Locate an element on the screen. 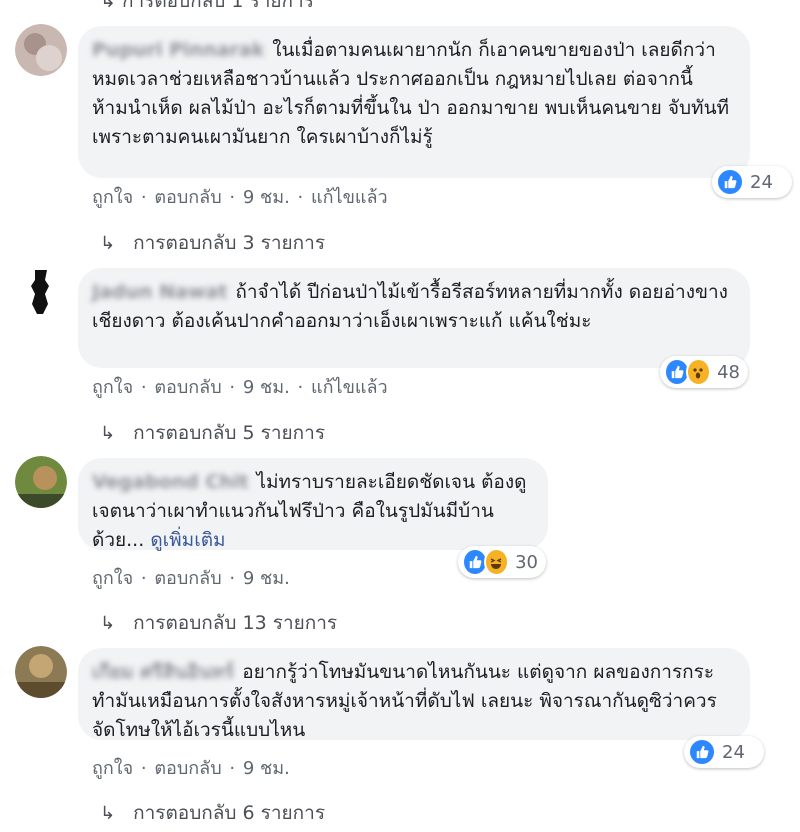  comment-author: Pupuri Pinnarak is located at coordinates (178, 50).